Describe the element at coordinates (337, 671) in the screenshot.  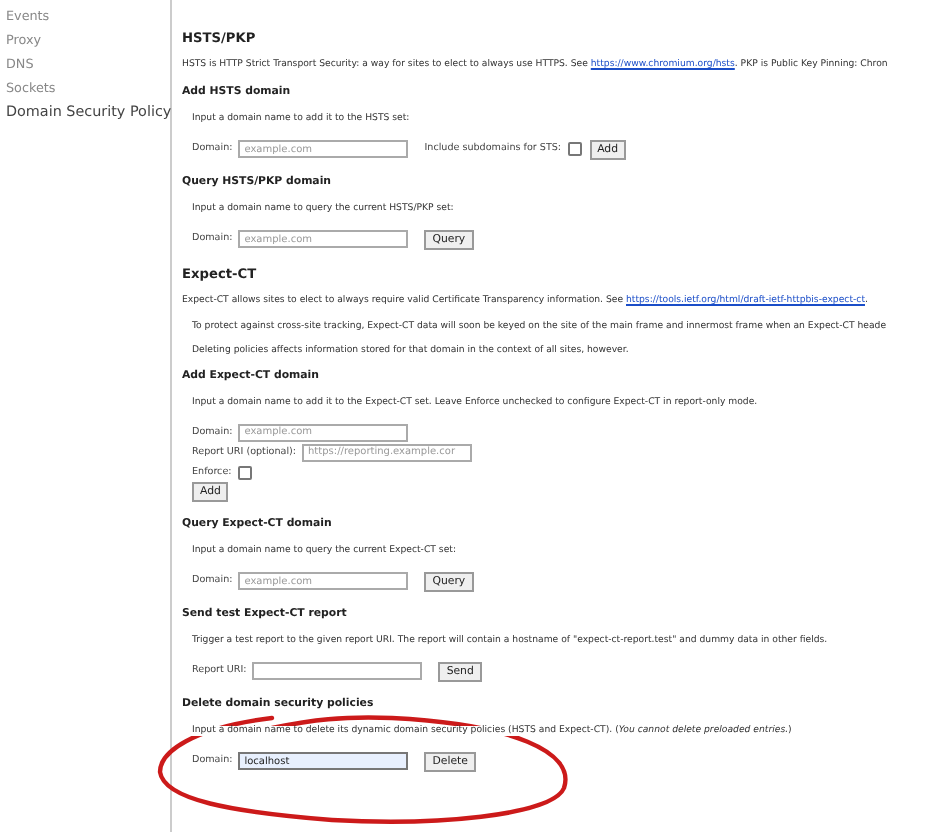
I see `text-field` at that location.